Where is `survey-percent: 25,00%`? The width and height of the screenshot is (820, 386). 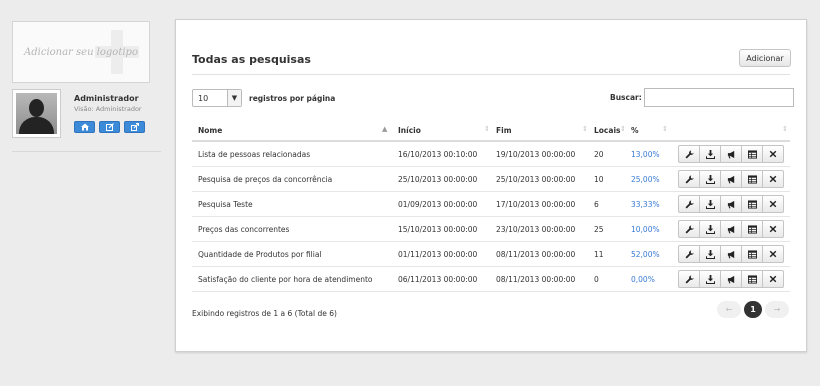
survey-percent: 25,00% is located at coordinates (645, 179).